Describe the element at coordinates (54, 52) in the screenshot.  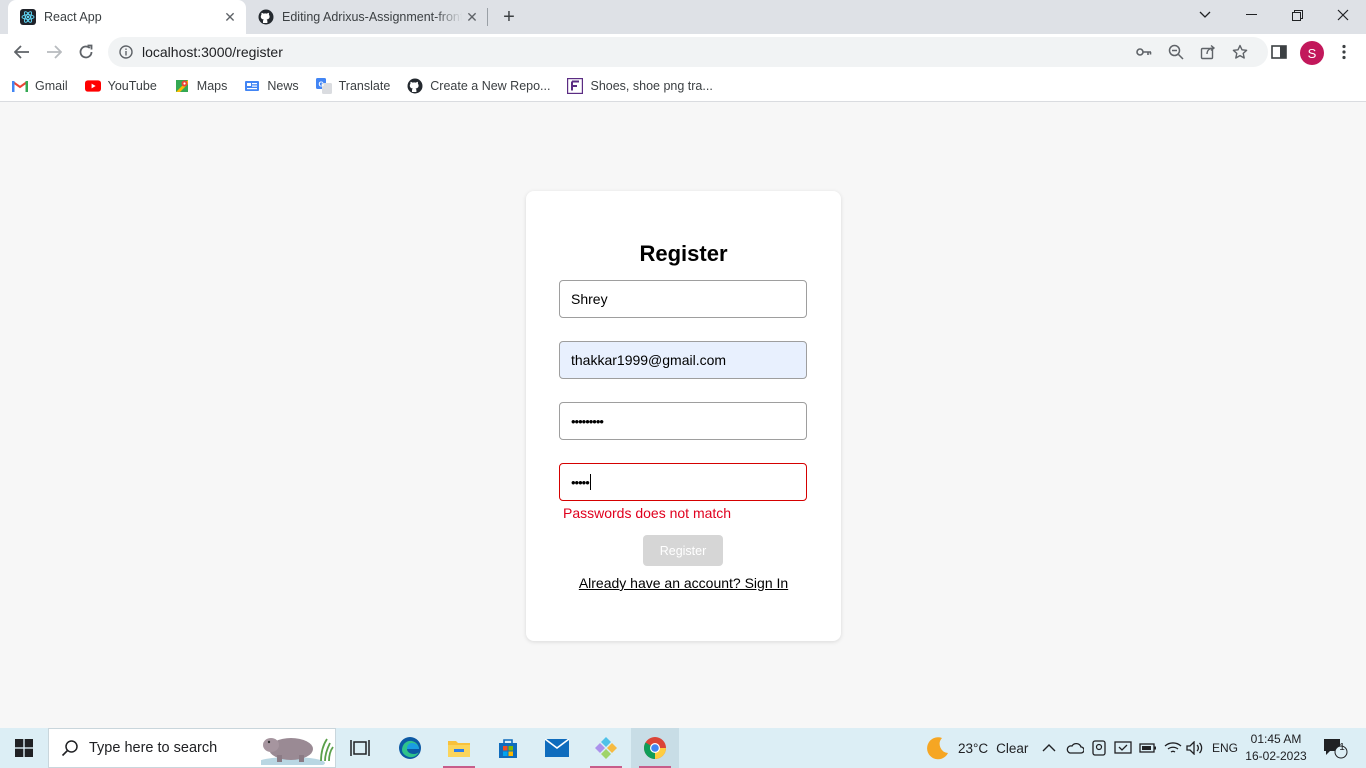
I see `forward-button` at that location.